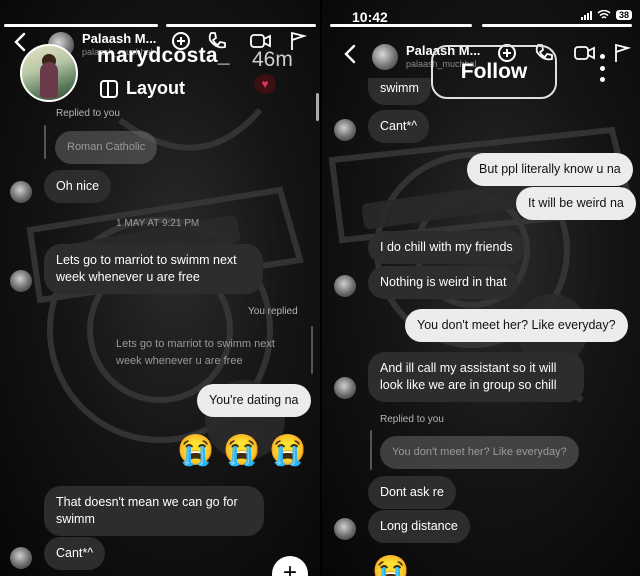 The image size is (640, 576). I want to click on story-avatar, so click(49, 73).